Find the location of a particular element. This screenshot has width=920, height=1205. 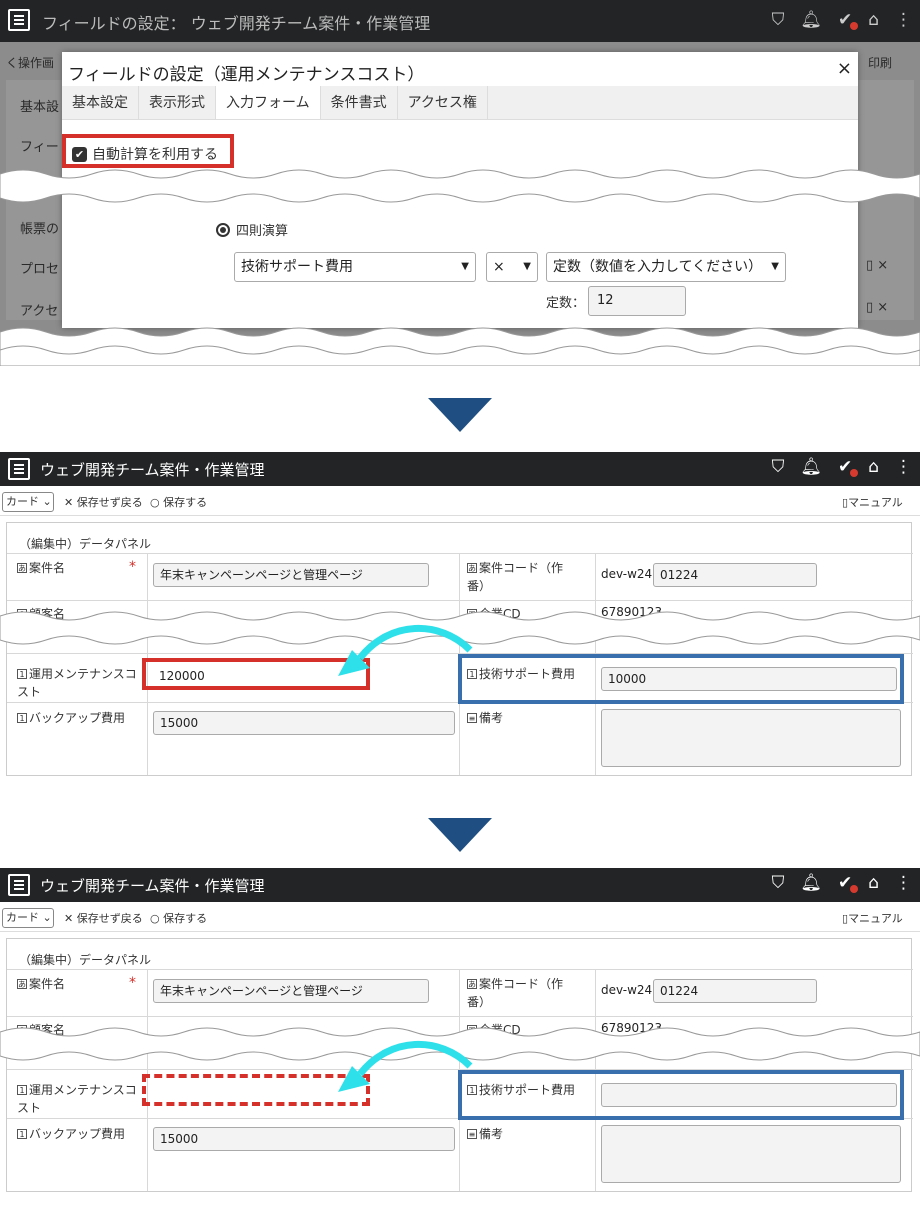

print-link: 印刷 is located at coordinates (880, 63).